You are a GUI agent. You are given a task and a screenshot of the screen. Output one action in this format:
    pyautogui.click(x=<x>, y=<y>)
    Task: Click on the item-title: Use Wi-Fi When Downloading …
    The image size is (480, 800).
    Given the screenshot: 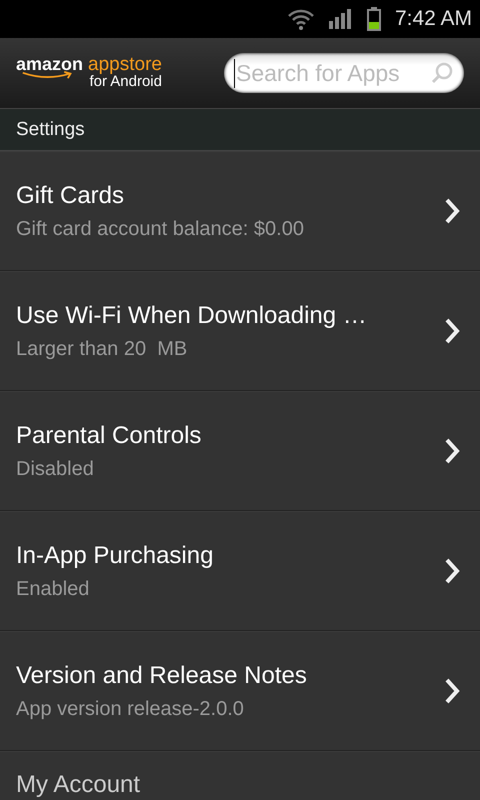 What is the action you would take?
    pyautogui.click(x=191, y=316)
    